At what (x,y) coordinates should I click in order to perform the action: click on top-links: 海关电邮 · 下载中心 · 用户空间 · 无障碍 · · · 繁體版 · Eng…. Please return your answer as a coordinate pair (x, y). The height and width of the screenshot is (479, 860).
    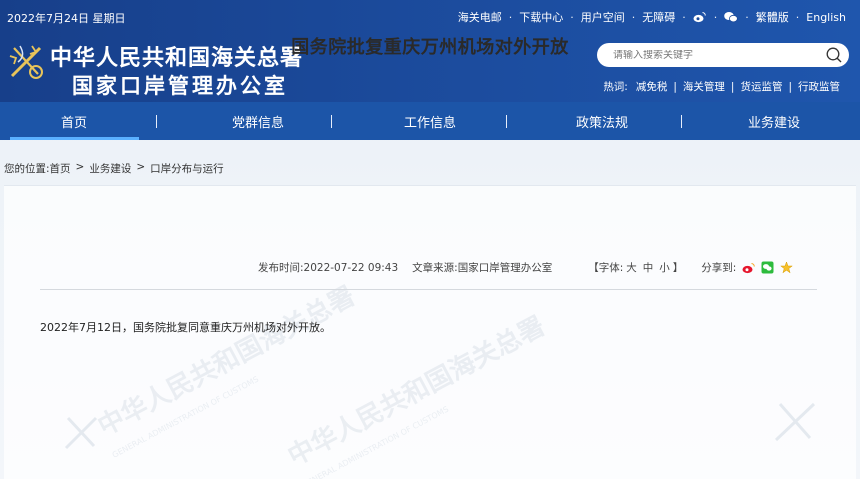
    Looking at the image, I should click on (652, 17).